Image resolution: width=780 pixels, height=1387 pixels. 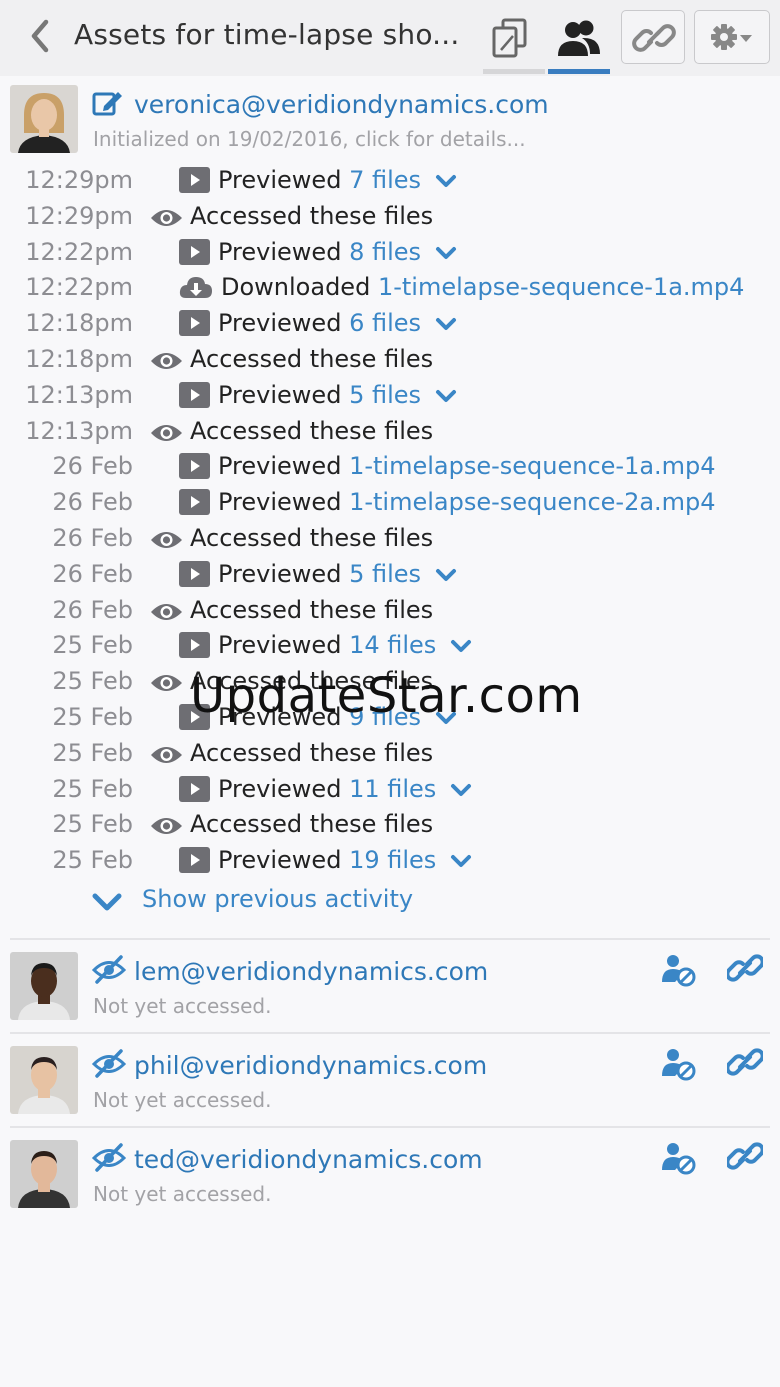 I want to click on edit-icon, so click(x=108, y=103).